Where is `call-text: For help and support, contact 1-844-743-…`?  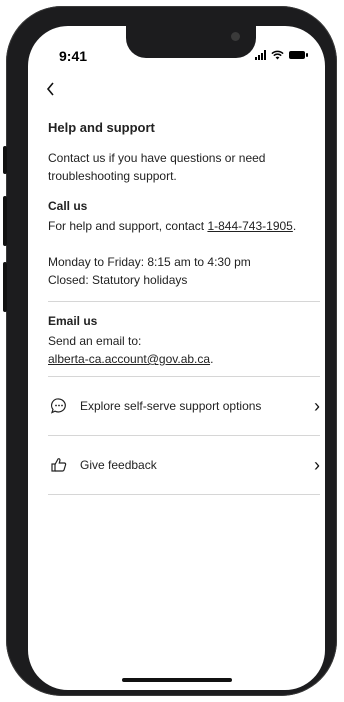 call-text: For help and support, contact 1-844-743-… is located at coordinates (184, 226).